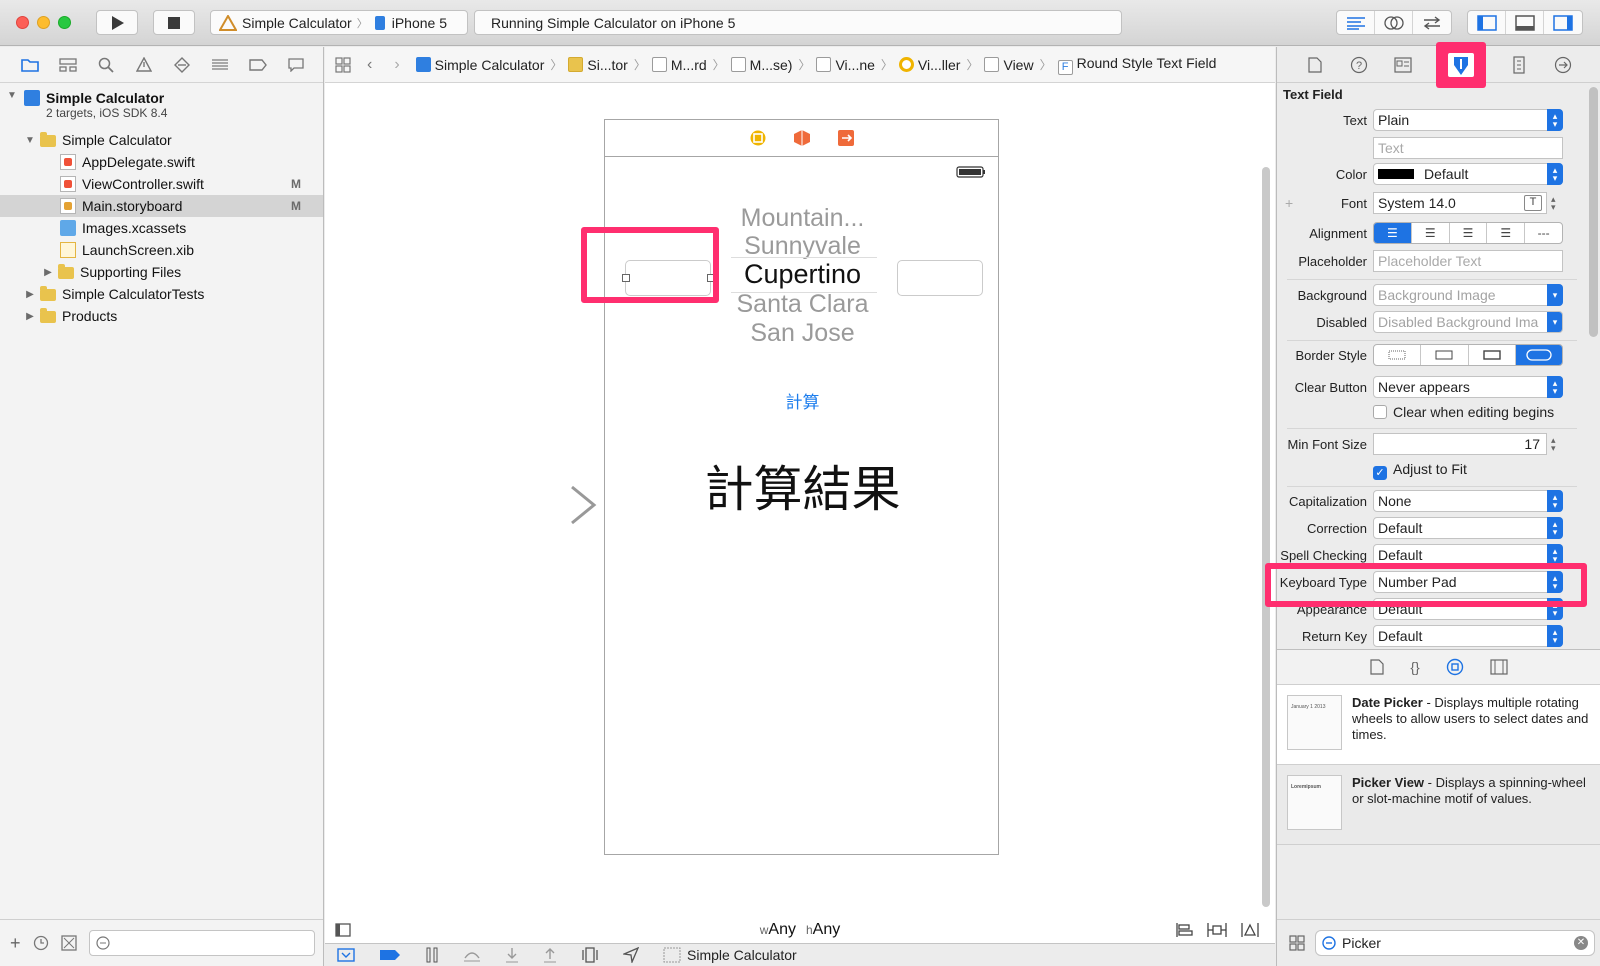  Describe the element at coordinates (1432, 22) in the screenshot. I see `version-editor-button` at that location.